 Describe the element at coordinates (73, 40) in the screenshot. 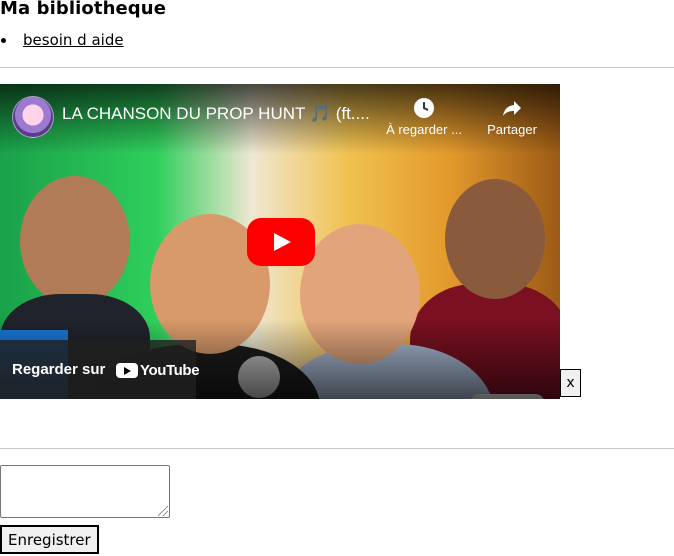

I see `help-link: besoin d aide` at that location.